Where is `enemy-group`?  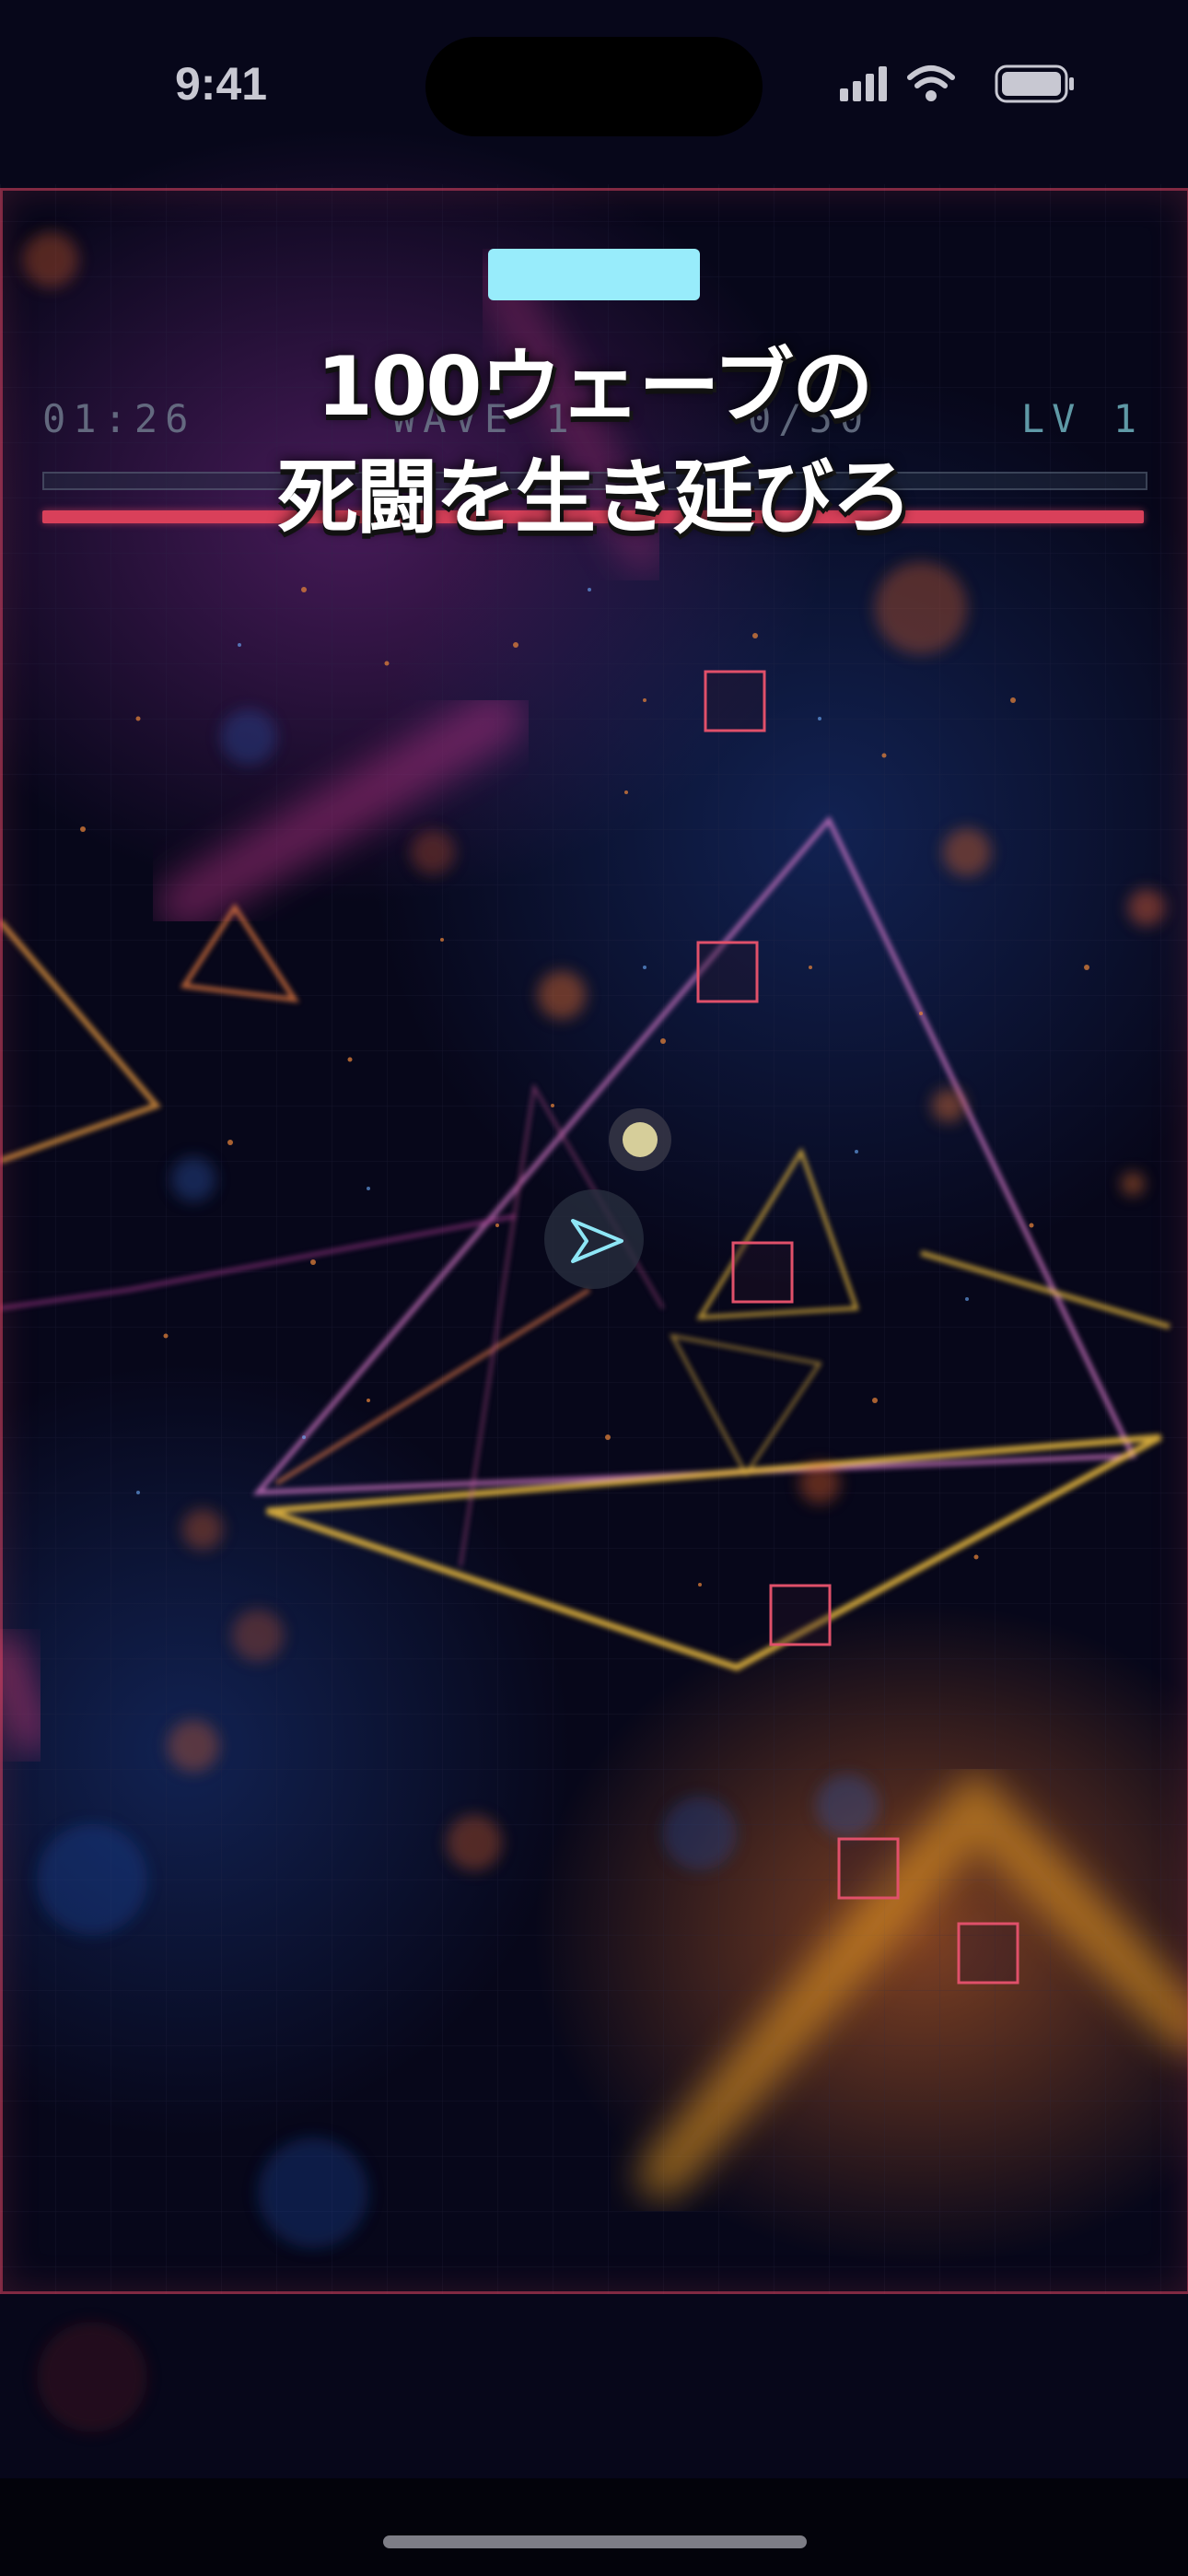
enemy-group is located at coordinates (857, 1327).